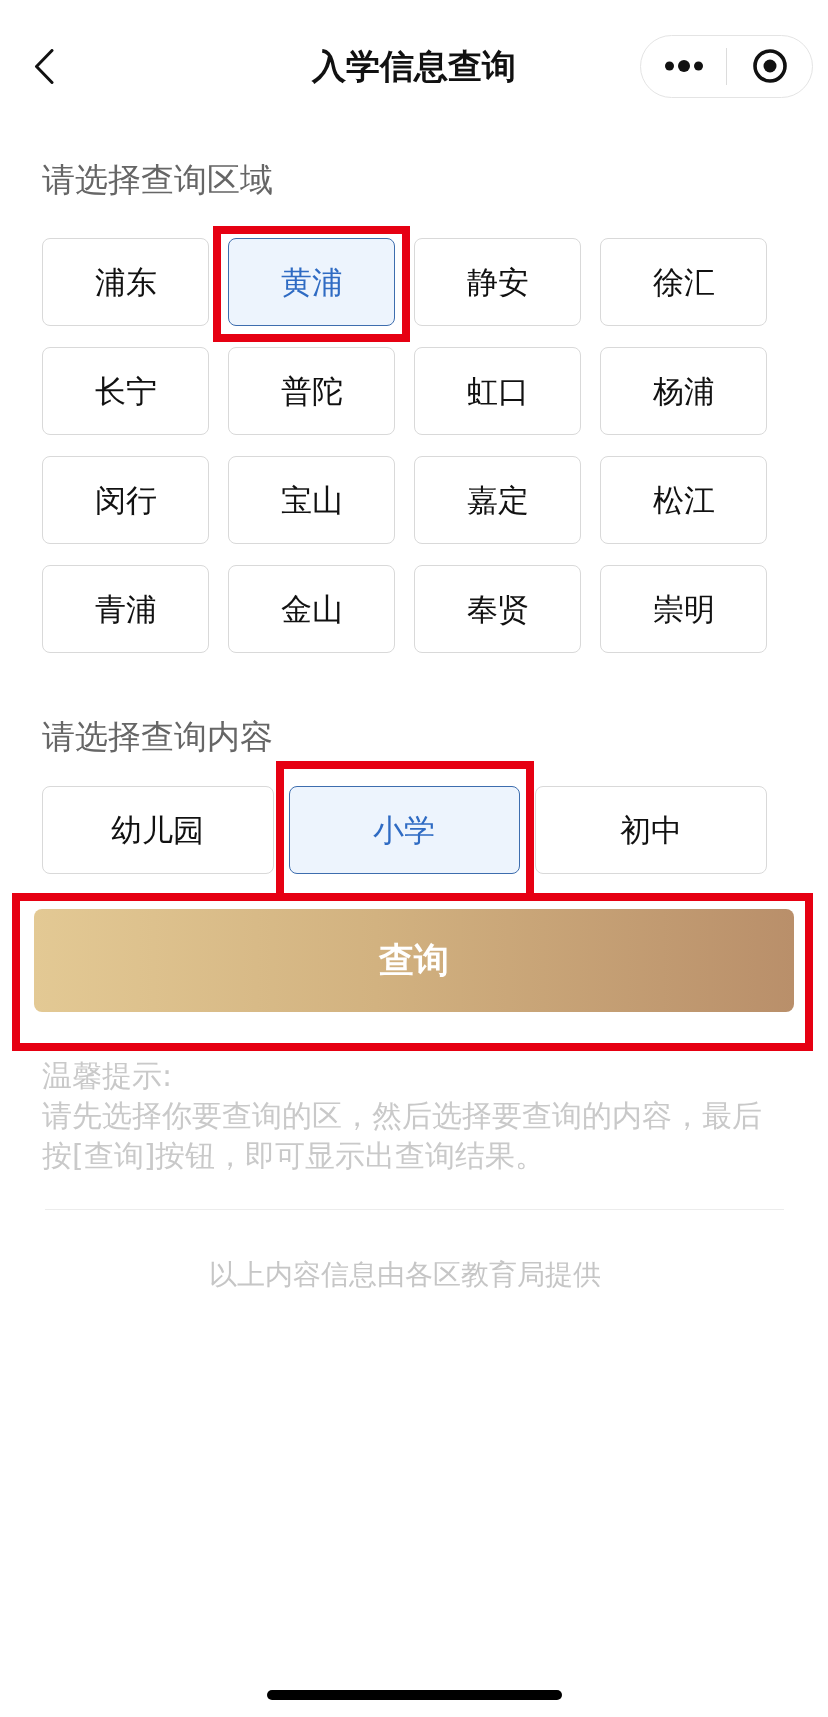  What do you see at coordinates (683, 282) in the screenshot?
I see `district-option: 徐汇` at bounding box center [683, 282].